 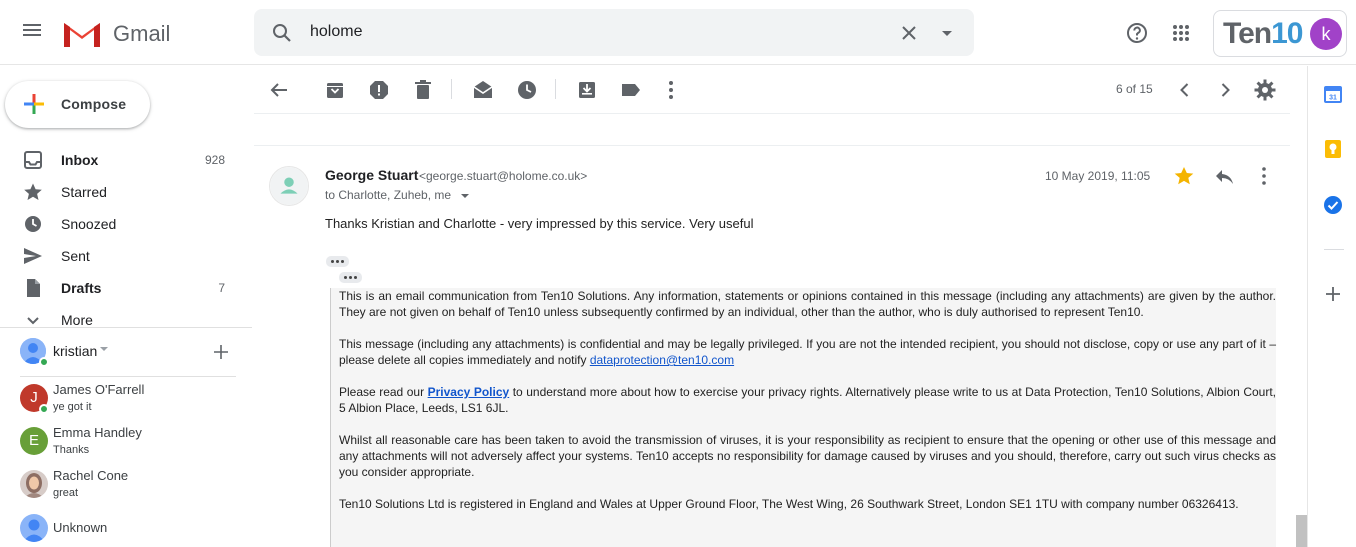 What do you see at coordinates (1301, 531) in the screenshot?
I see `scrollbar-thumb` at bounding box center [1301, 531].